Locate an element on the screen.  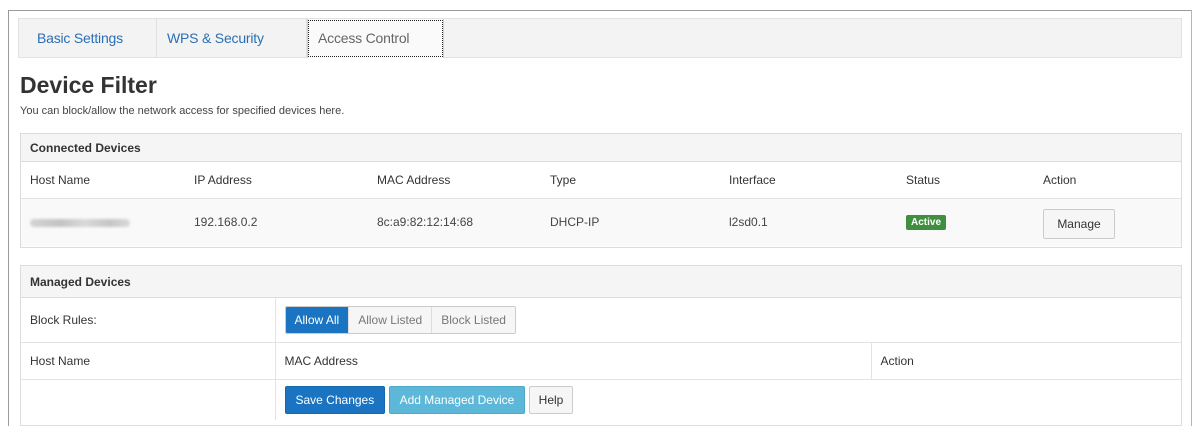
button-row: Save Changes Add Managed Device Help is located at coordinates (601, 399).